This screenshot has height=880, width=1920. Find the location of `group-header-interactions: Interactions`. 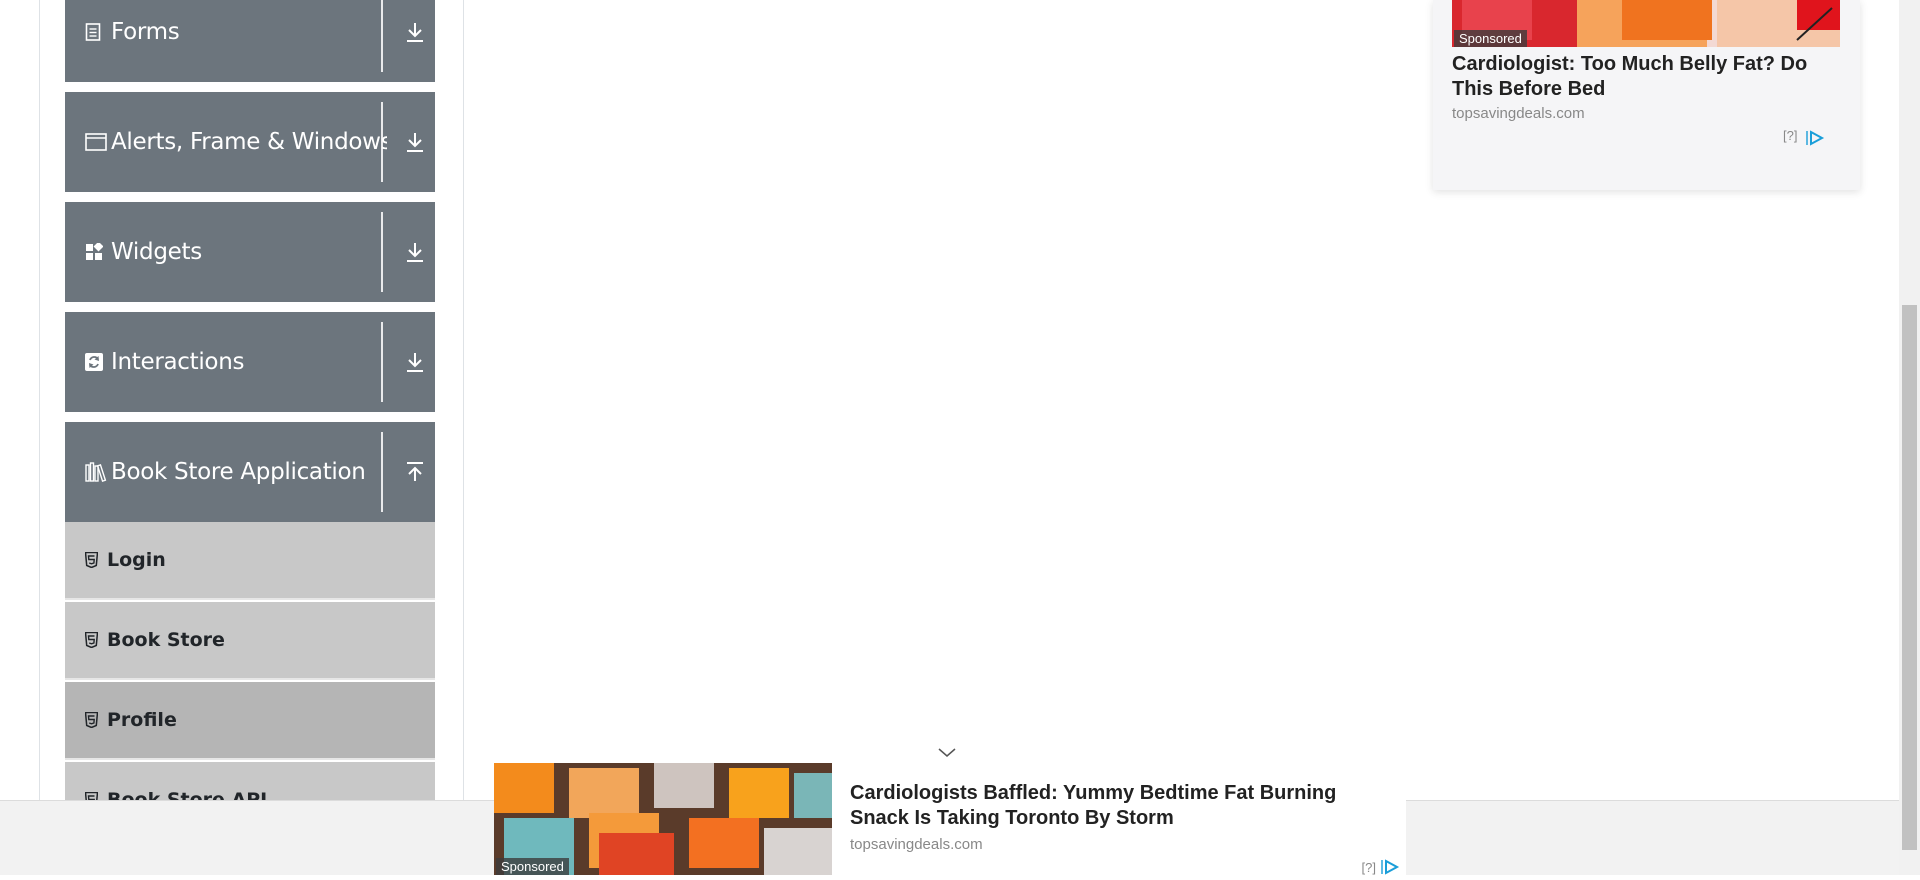

group-header-interactions: Interactions is located at coordinates (250, 362).